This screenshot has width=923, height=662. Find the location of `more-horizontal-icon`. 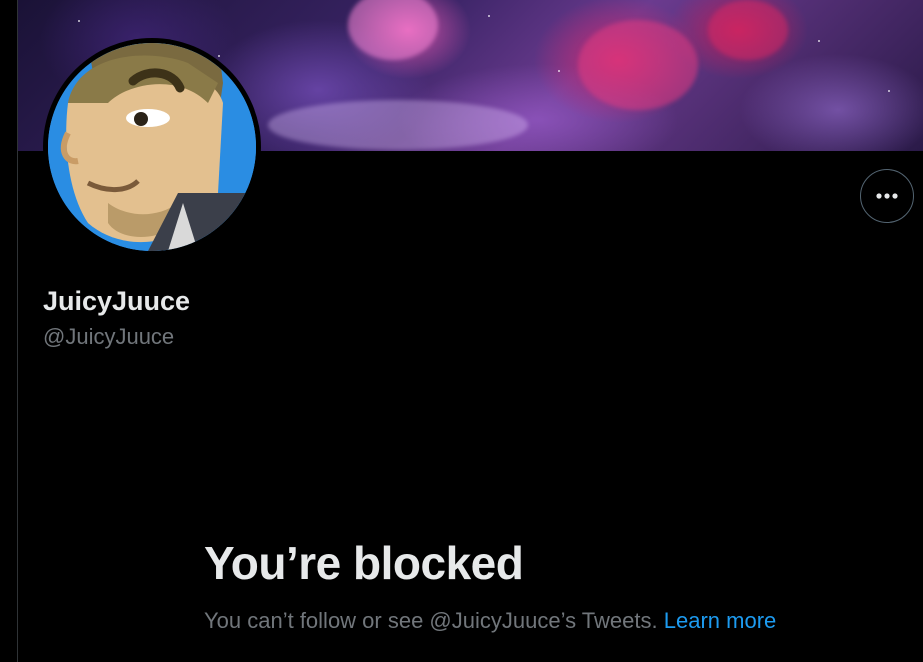

more-horizontal-icon is located at coordinates (887, 196).